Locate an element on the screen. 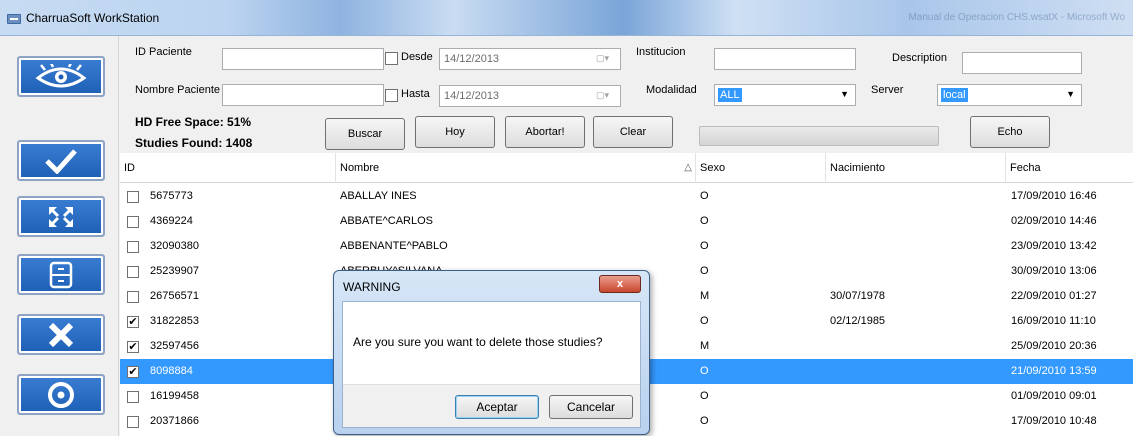  echo-button: Echo is located at coordinates (1010, 132).